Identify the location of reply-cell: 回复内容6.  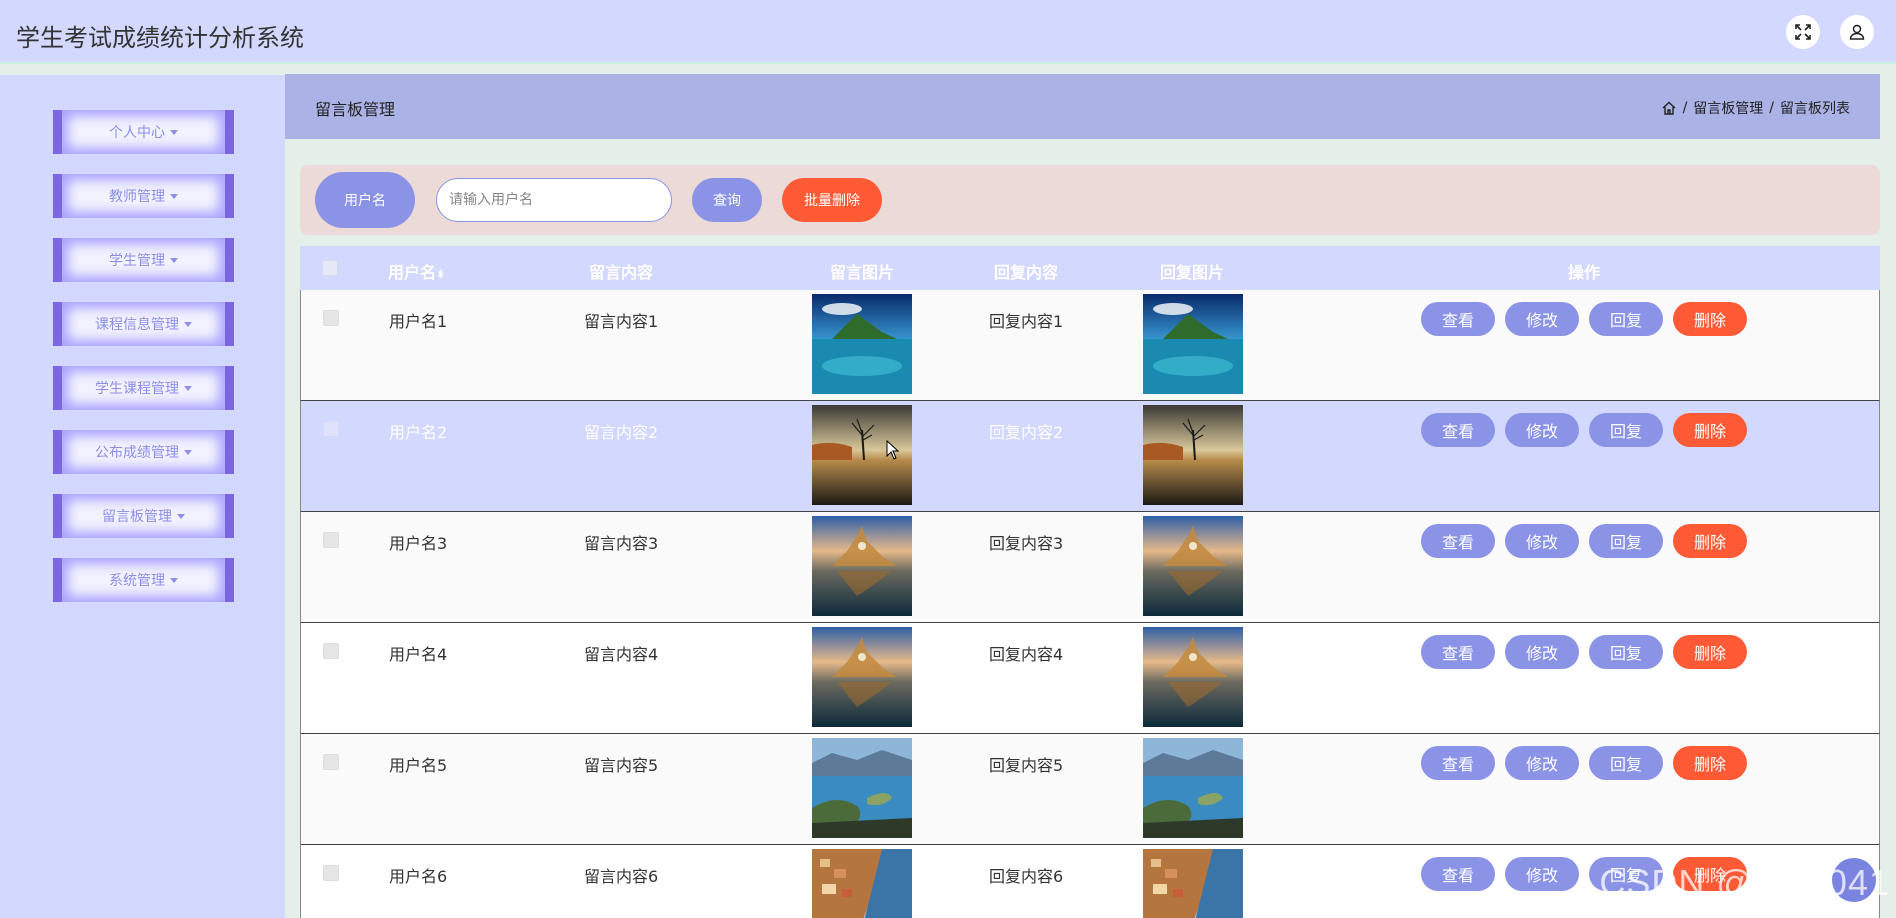
(1026, 876).